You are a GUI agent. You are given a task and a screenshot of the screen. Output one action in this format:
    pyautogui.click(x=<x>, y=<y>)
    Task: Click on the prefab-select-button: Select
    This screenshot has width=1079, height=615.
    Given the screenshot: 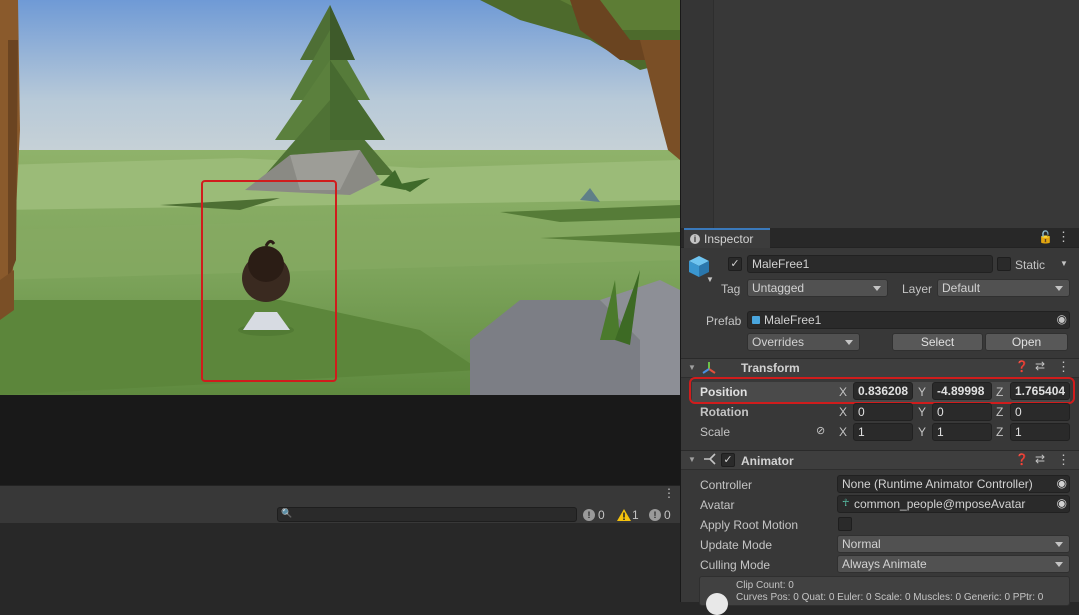 What is the action you would take?
    pyautogui.click(x=937, y=342)
    